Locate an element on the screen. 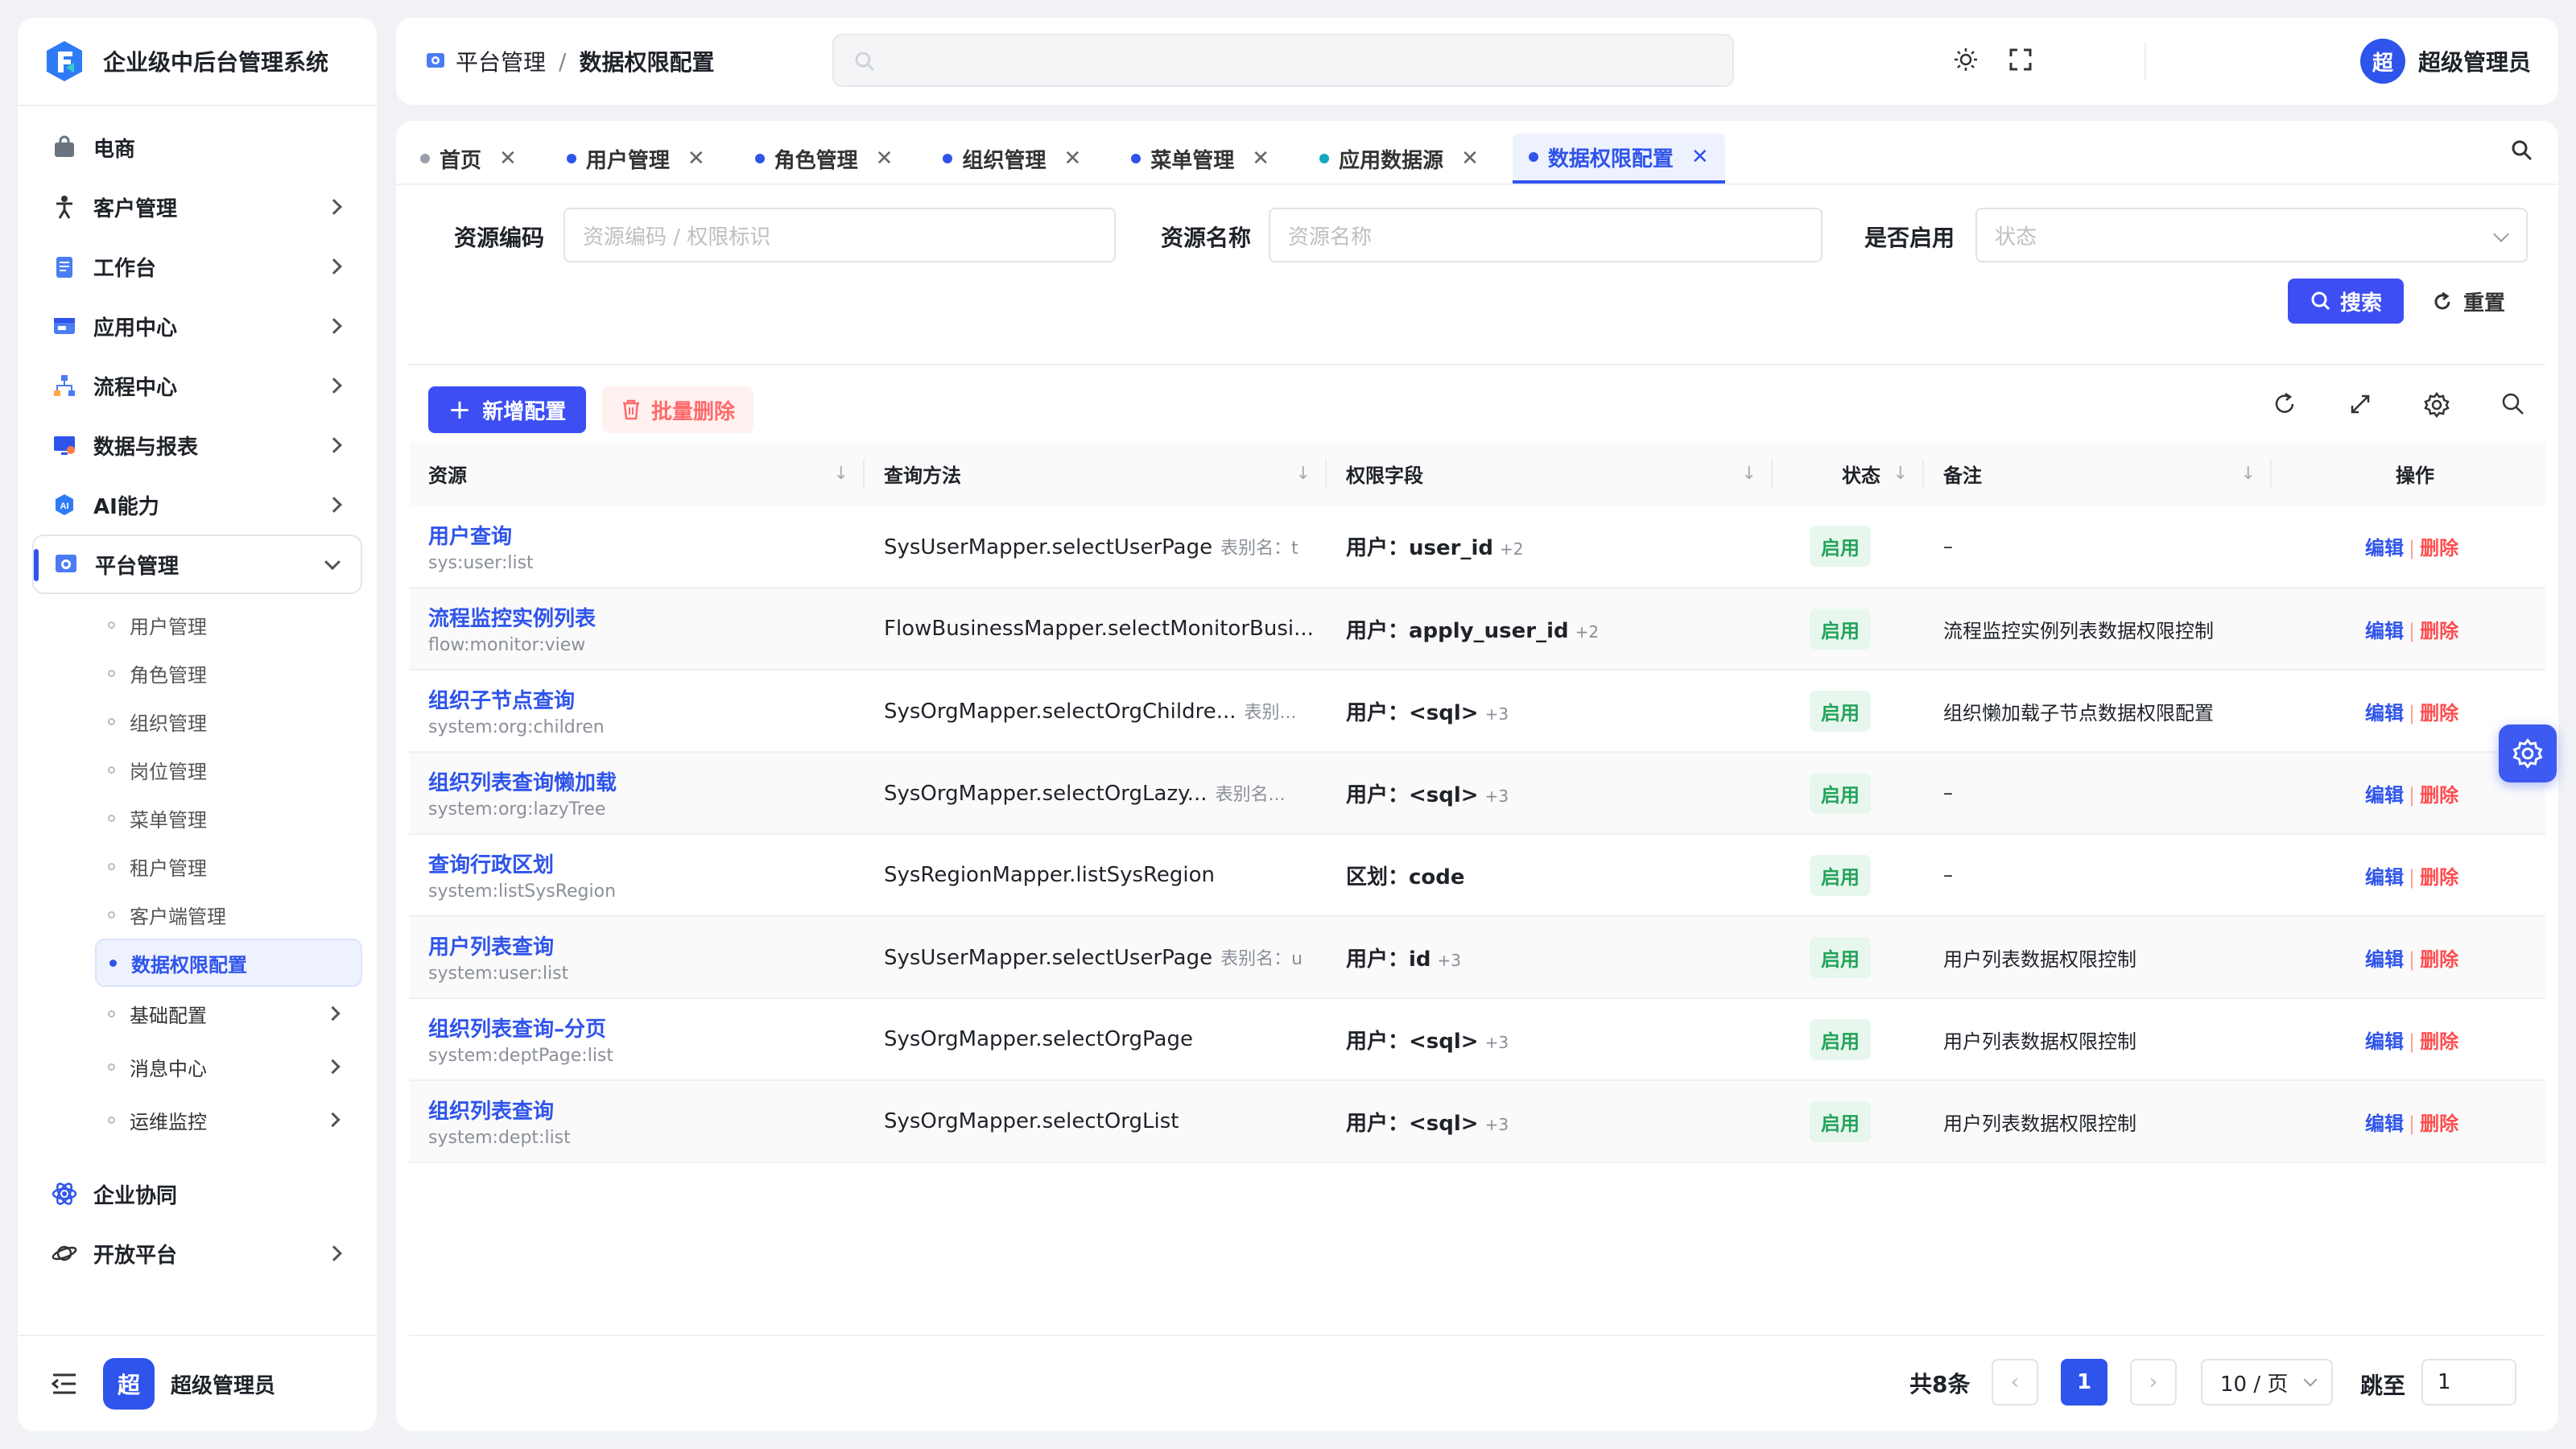 Image resolution: width=2576 pixels, height=1449 pixels. resource-name-link: 组织列表查询–分页 is located at coordinates (646, 1027).